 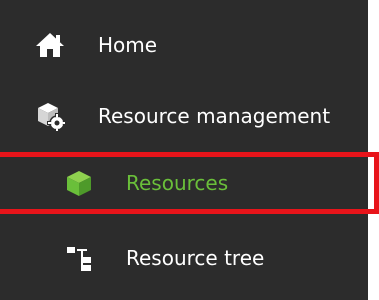 I want to click on nav-item-label: Resource management, so click(x=214, y=116).